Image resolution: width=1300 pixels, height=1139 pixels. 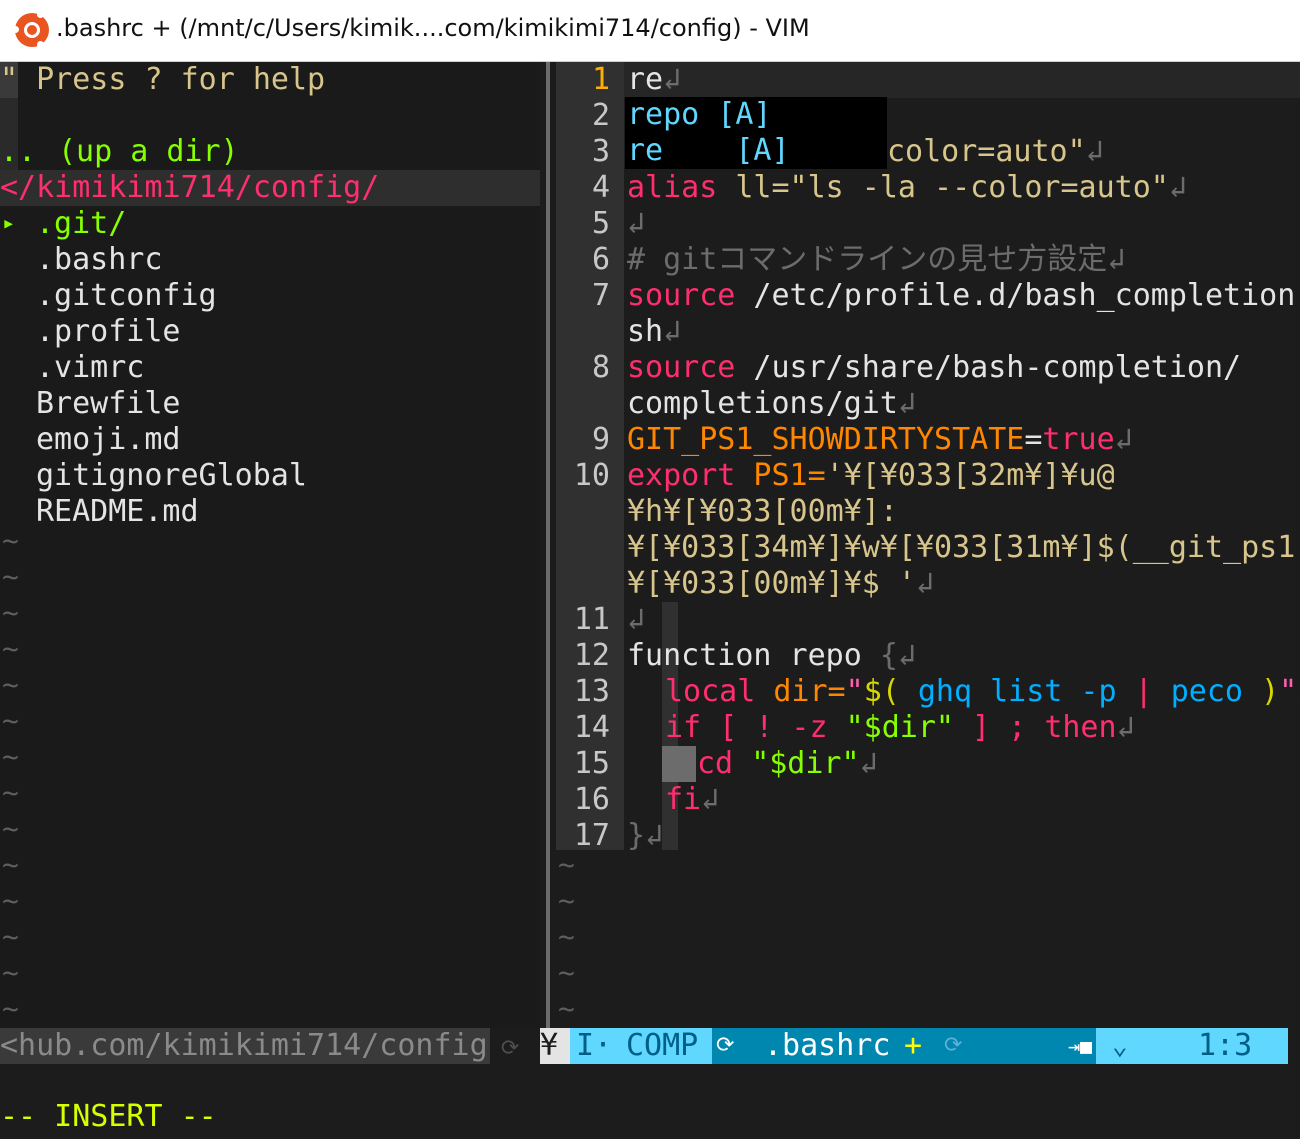 I want to click on code-line-12: function repo {↲, so click(x=771, y=656).